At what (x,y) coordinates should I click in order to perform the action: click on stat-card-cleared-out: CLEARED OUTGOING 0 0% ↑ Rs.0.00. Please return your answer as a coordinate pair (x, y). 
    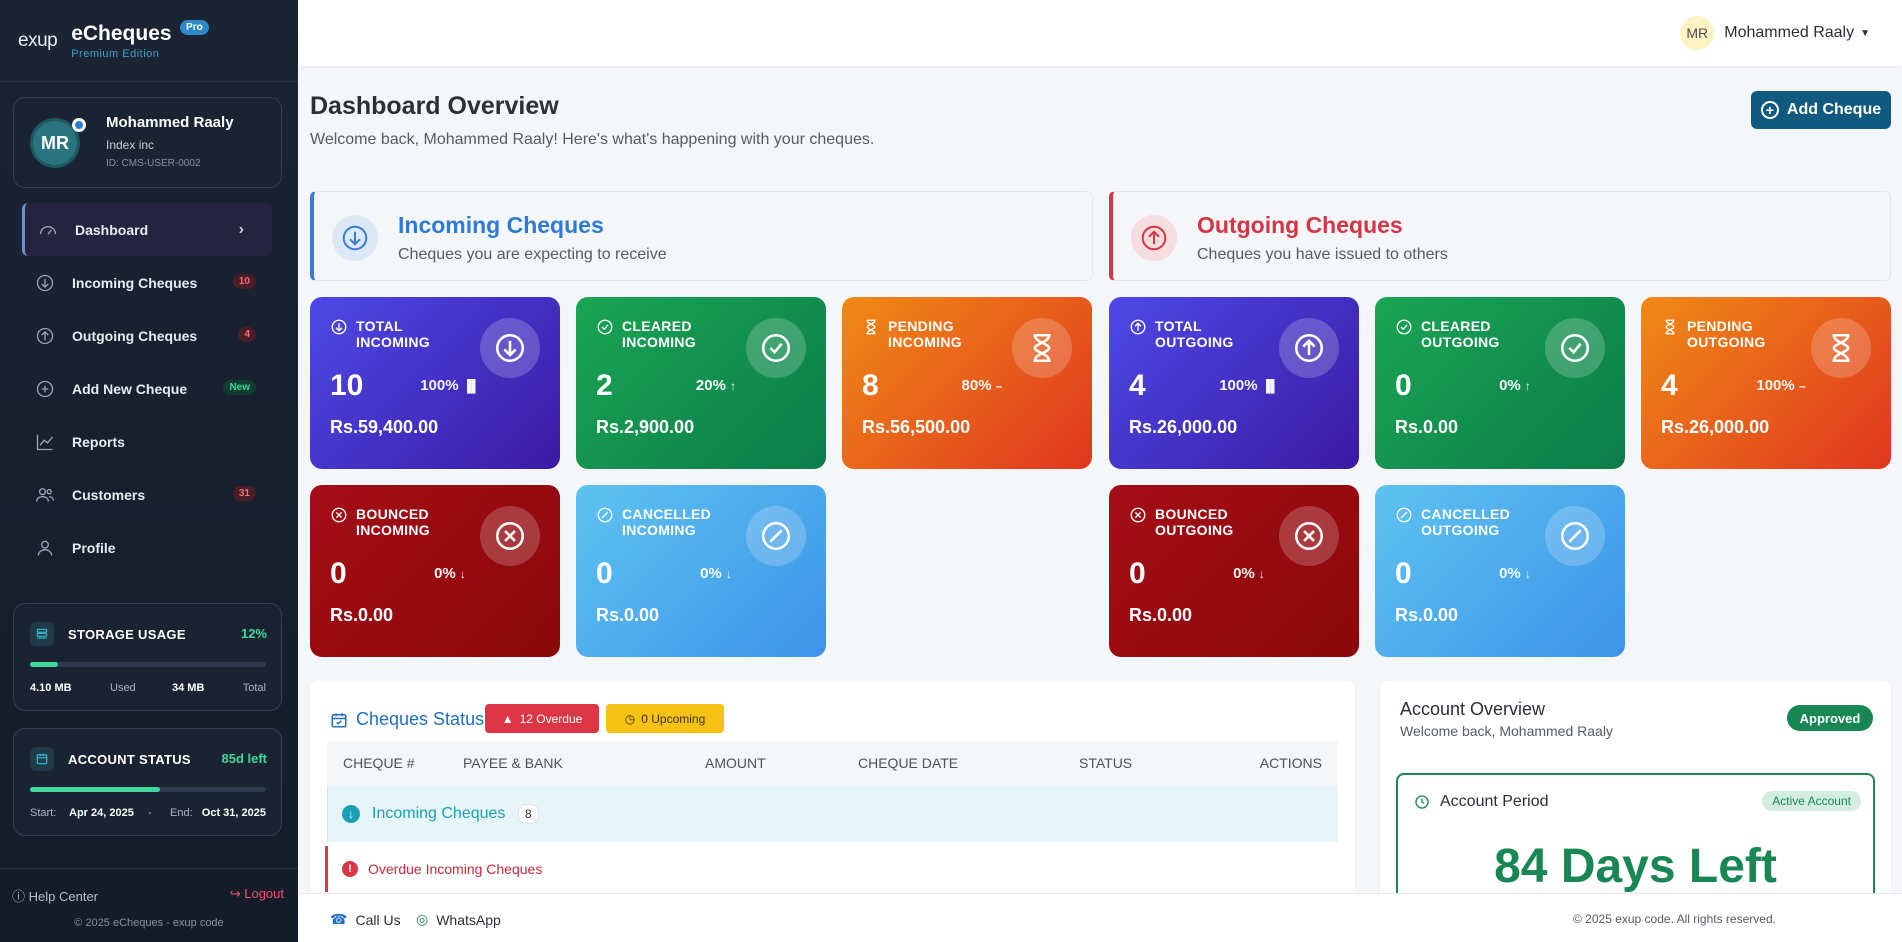
    Looking at the image, I should click on (1500, 383).